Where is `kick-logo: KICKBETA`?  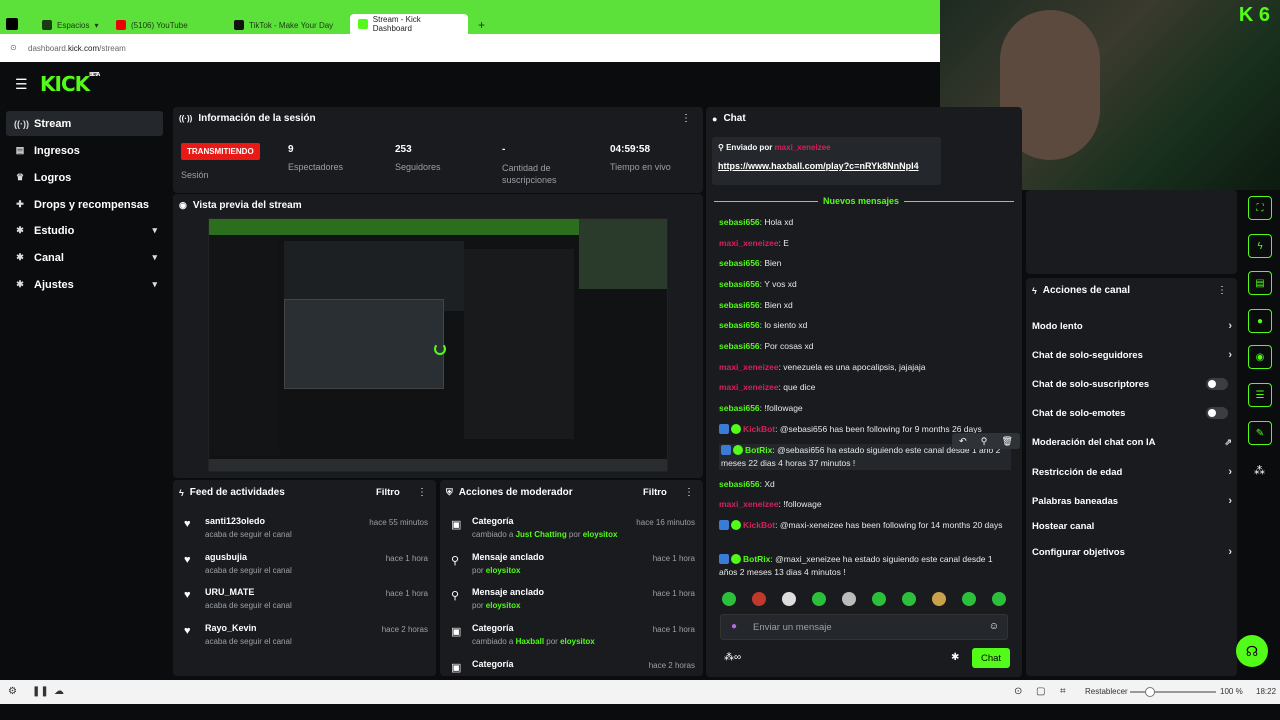
kick-logo: KICKBETA is located at coordinates (70, 84).